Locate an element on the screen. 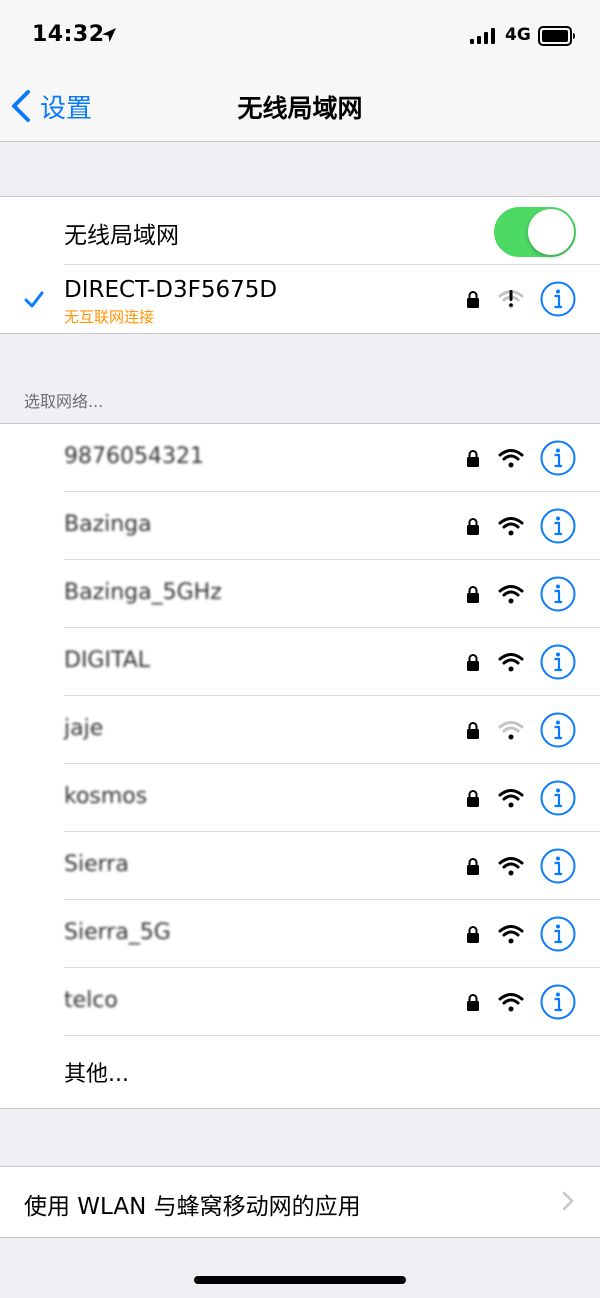  network-name: 9876054321 is located at coordinates (134, 456).